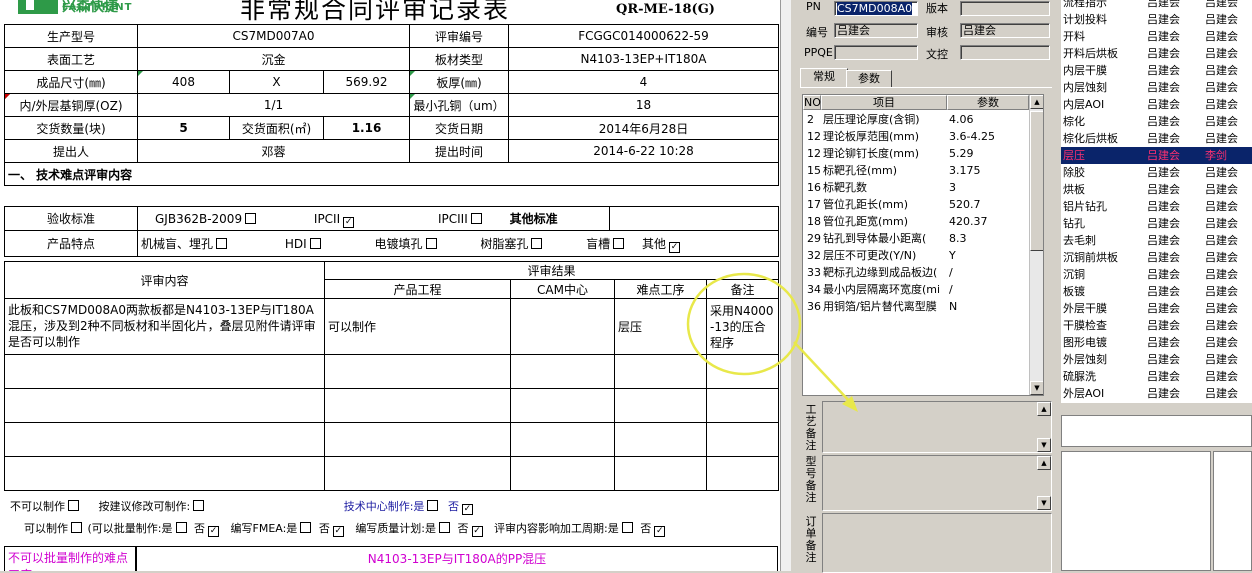  I want to click on opt-modify-checkbox, so click(199, 505).